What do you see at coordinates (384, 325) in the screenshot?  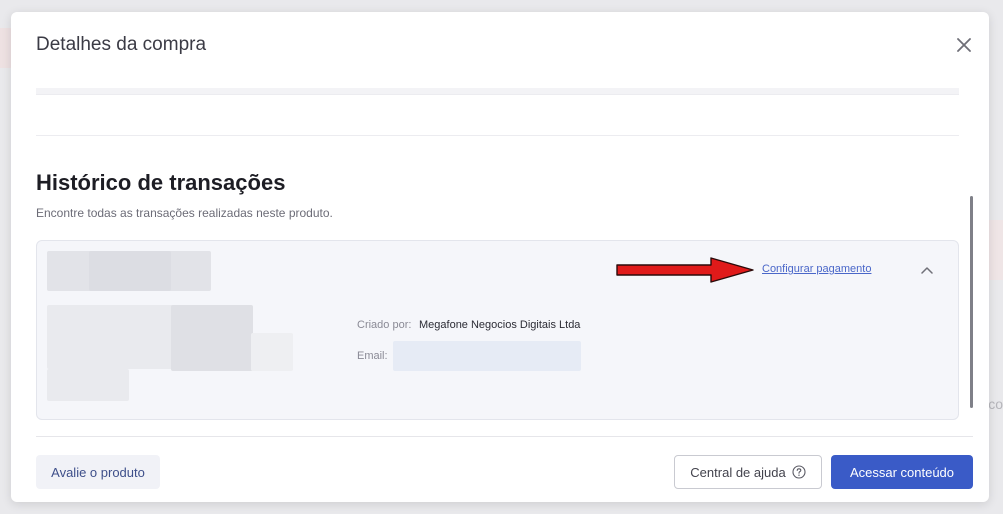 I see `created-by-label: Criado por:` at bounding box center [384, 325].